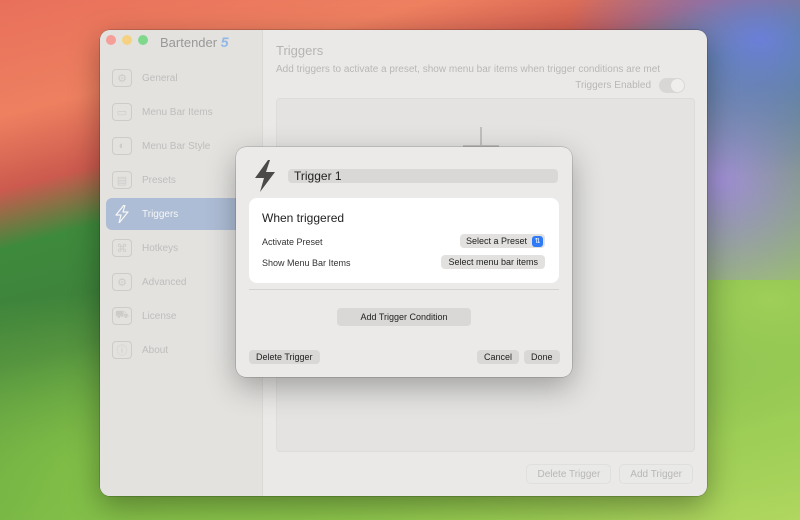  Describe the element at coordinates (265, 176) in the screenshot. I see `bolt-icon` at that location.